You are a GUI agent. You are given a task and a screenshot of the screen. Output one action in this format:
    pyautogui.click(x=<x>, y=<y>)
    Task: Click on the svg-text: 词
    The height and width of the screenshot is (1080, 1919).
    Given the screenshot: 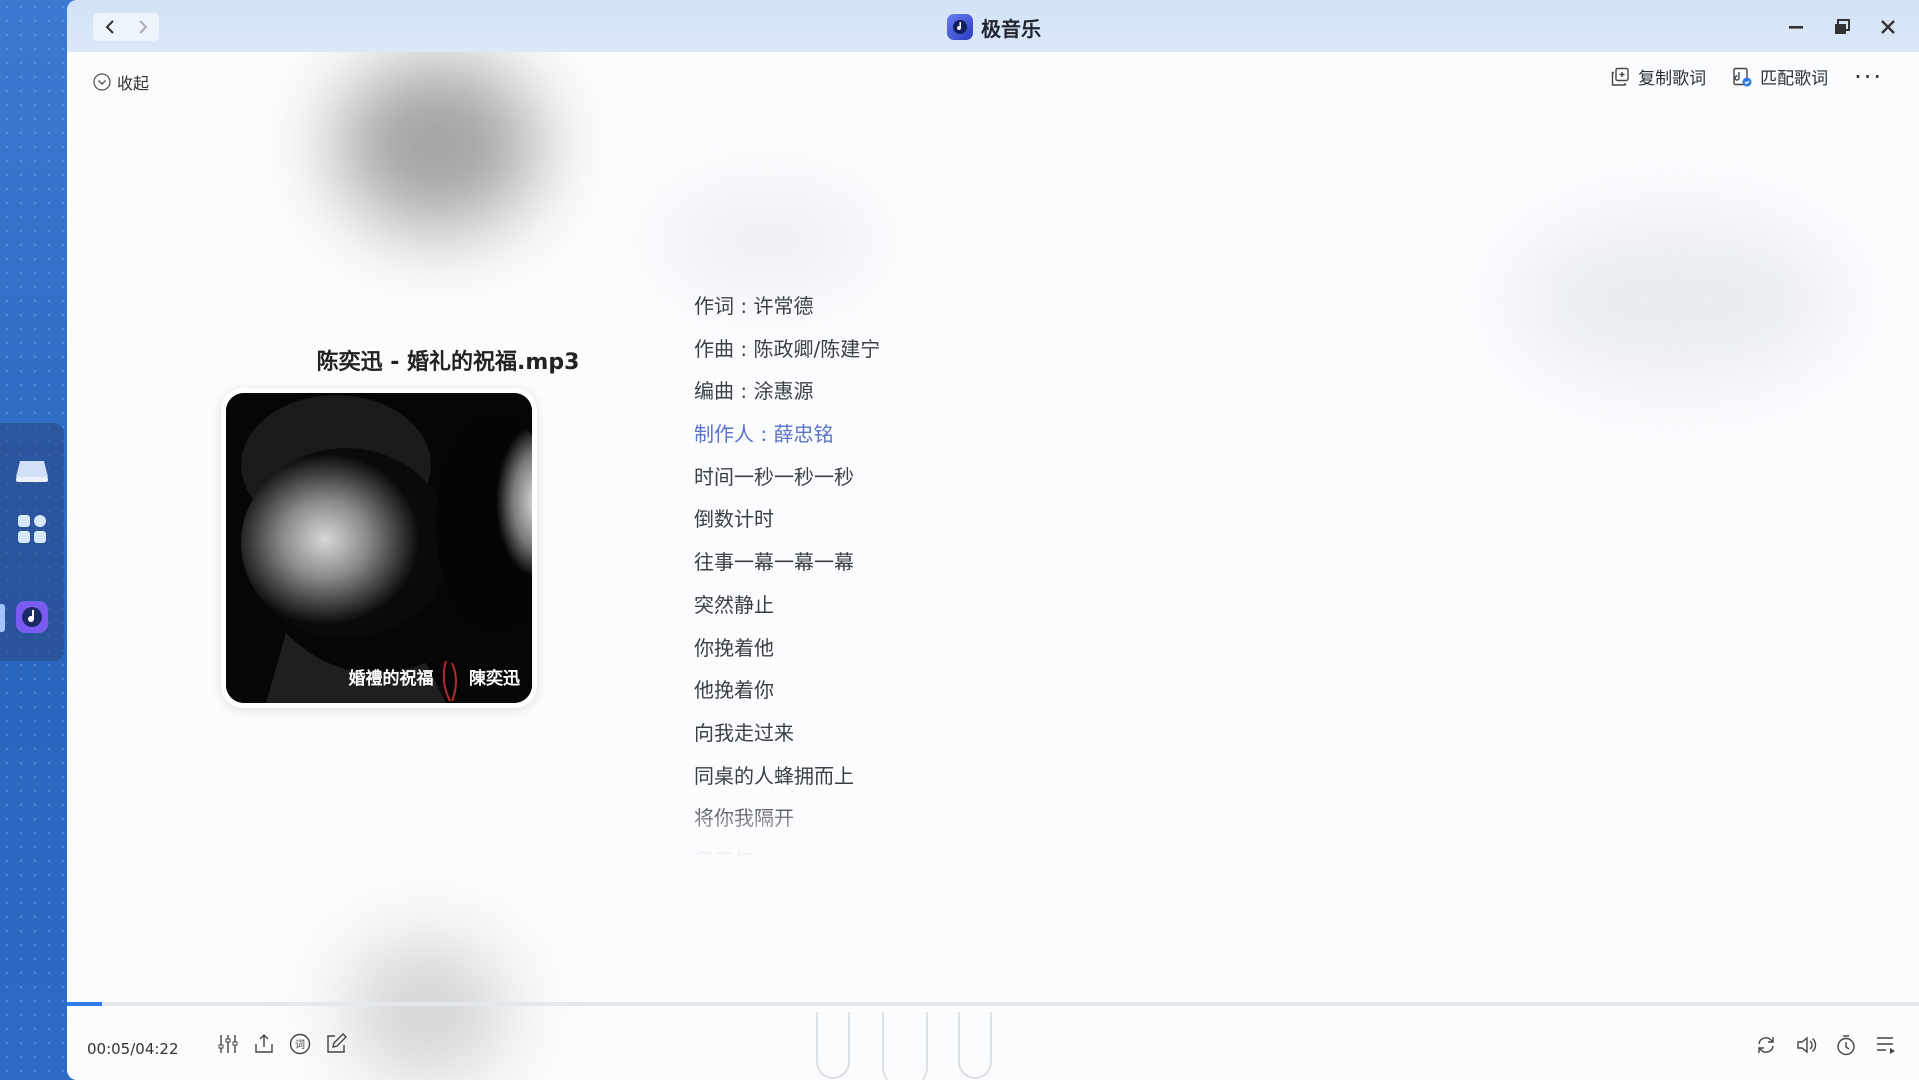 What is the action you would take?
    pyautogui.click(x=300, y=1045)
    